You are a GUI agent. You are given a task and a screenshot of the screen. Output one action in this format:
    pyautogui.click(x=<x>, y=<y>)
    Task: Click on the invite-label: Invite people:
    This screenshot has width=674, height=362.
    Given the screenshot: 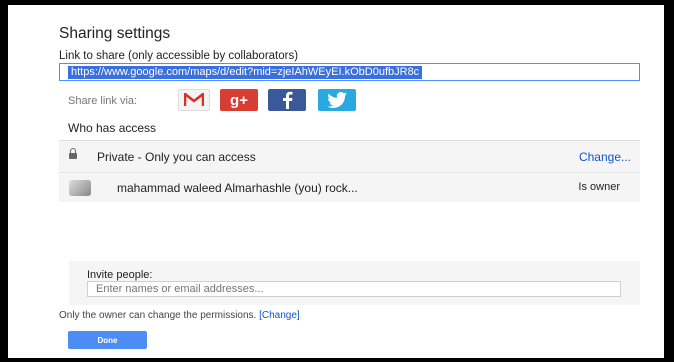 What is the action you would take?
    pyautogui.click(x=120, y=275)
    